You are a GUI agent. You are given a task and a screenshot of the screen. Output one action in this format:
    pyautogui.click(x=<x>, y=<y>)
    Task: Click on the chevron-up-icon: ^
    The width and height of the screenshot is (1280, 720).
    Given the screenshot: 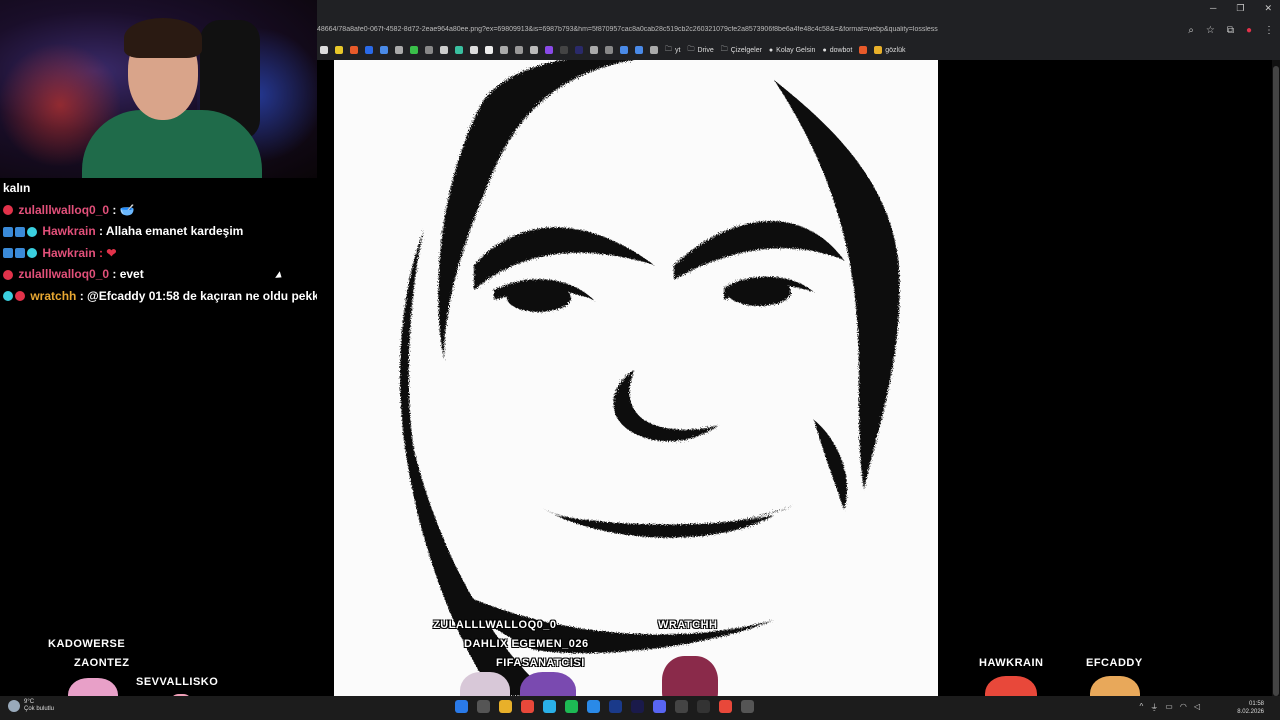 What is the action you would take?
    pyautogui.click(x=1142, y=707)
    